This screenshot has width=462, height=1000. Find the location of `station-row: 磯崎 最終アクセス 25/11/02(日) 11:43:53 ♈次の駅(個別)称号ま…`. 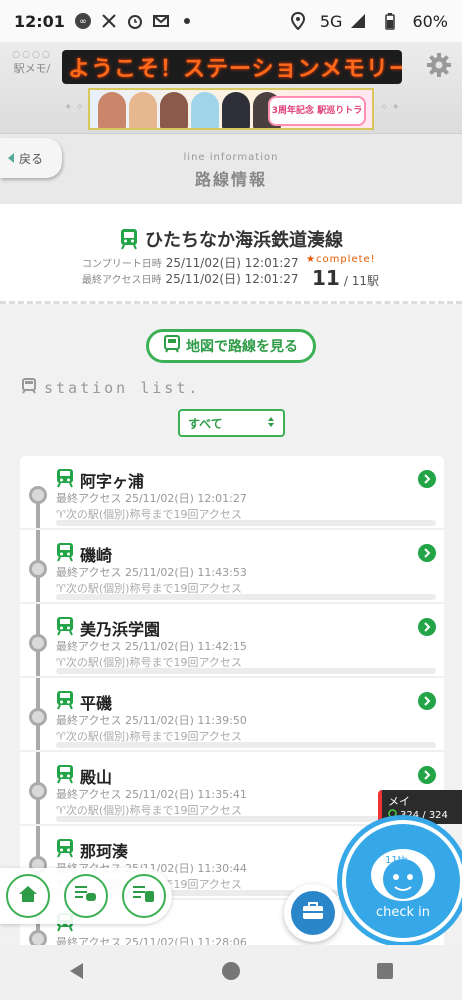

station-row: 磯崎 最終アクセス 25/11/02(日) 11:43:53 ♈次の駅(個別)称号ま… is located at coordinates (232, 567).